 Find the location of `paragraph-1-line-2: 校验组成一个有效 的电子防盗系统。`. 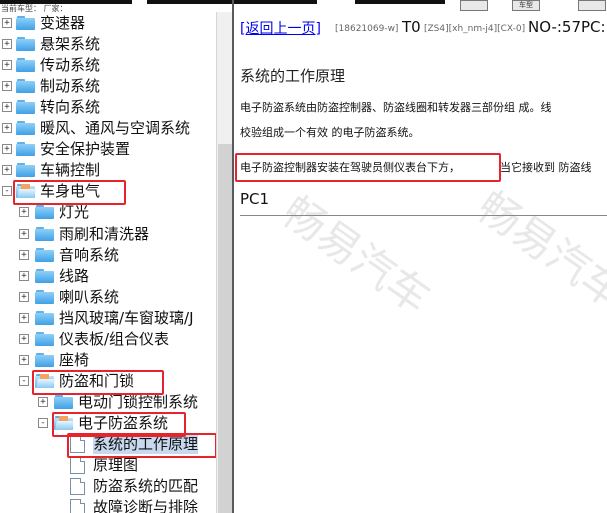

paragraph-1-line-2: 校验组成一个有效 的电子防盗系统。 is located at coordinates (330, 132).